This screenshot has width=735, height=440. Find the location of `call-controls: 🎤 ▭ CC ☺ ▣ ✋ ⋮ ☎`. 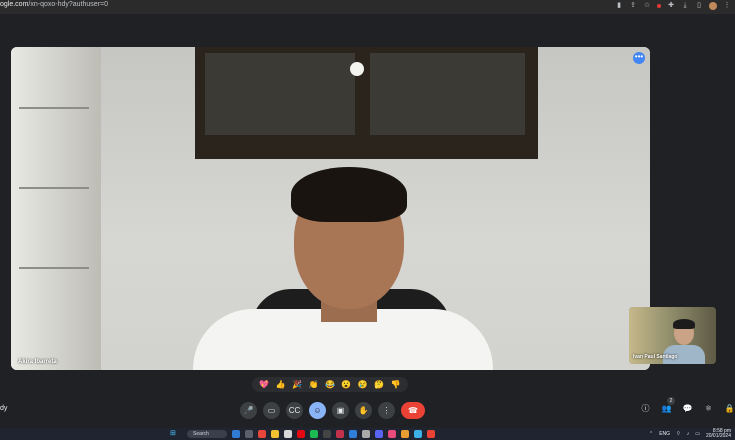

call-controls: 🎤 ▭ CC ☺ ▣ ✋ ⋮ ☎ is located at coordinates (332, 410).